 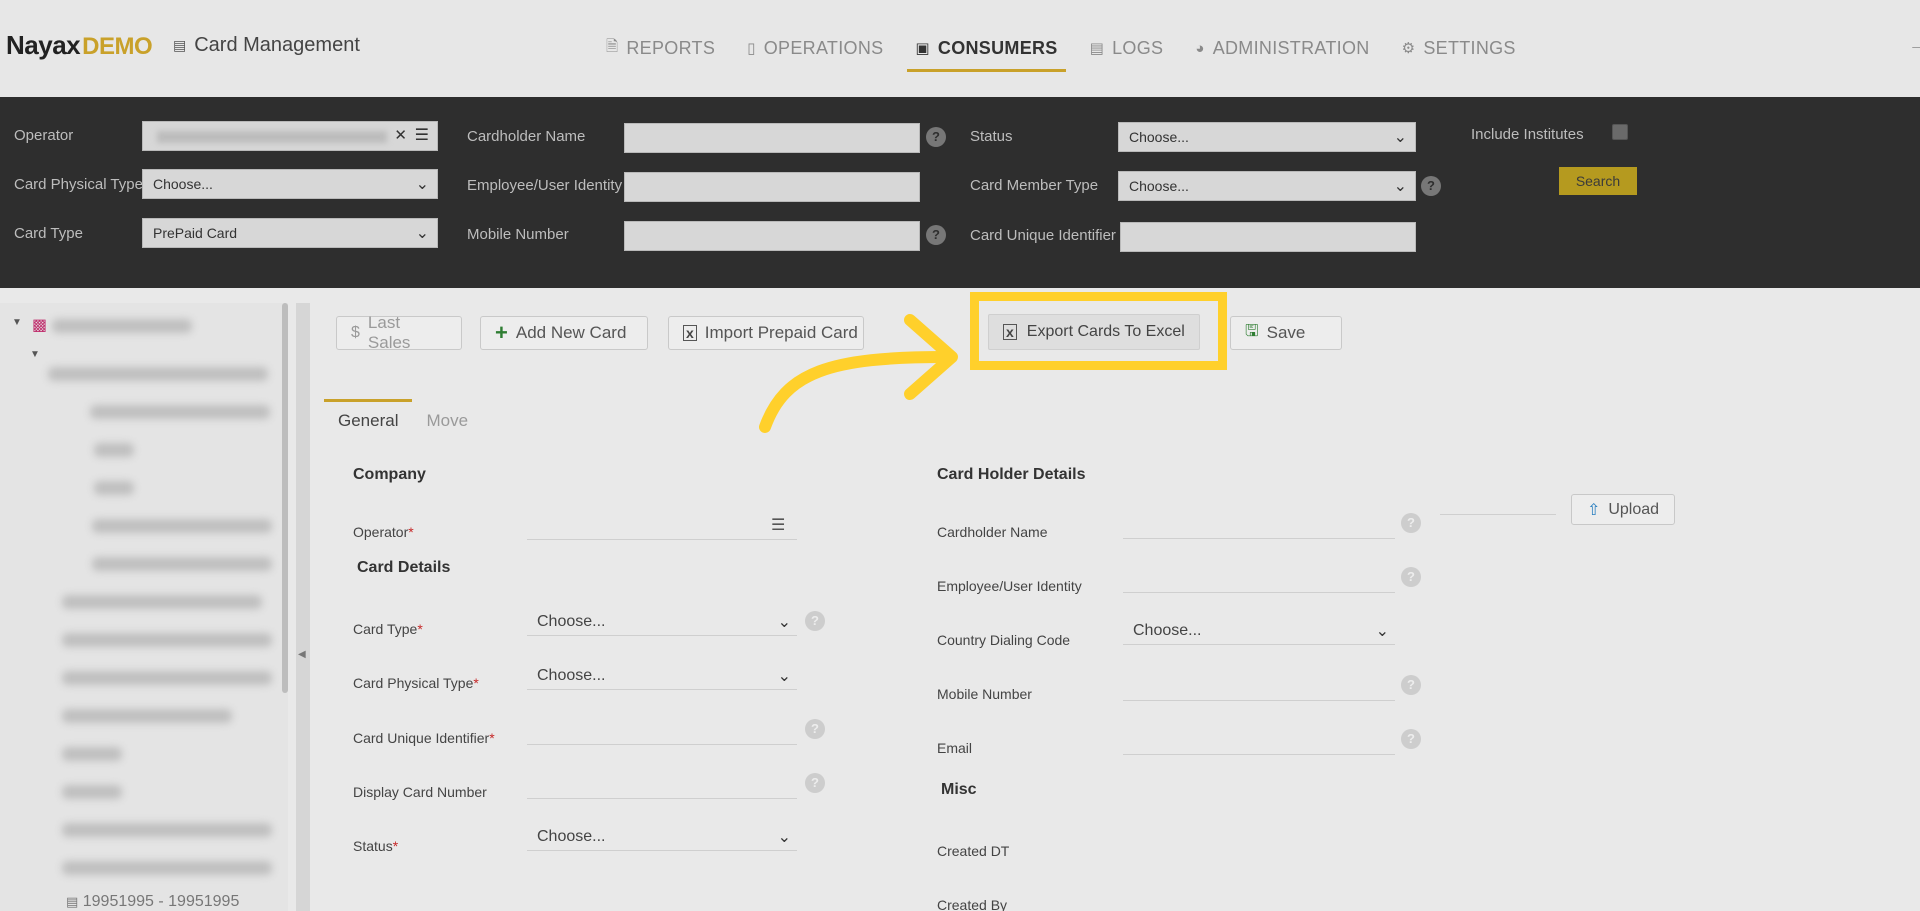 I want to click on filter-status-select: Choose... ⌄, so click(x=1267, y=137).